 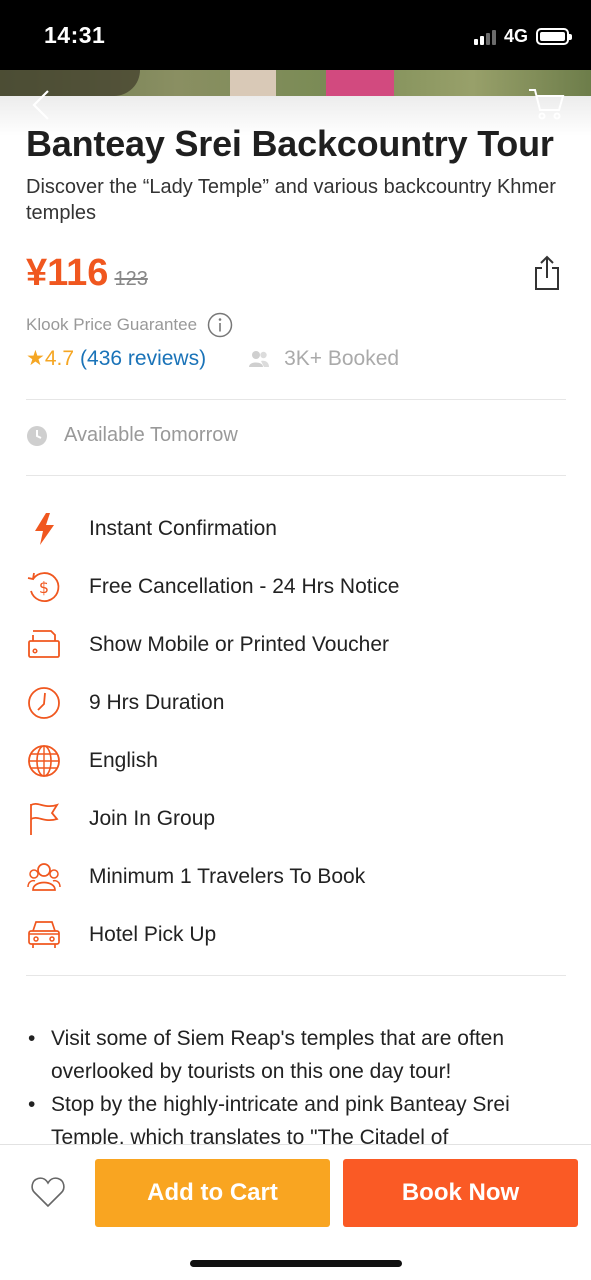 I want to click on feature-voucher: Show Mobile or Printed Voucher, so click(x=296, y=645).